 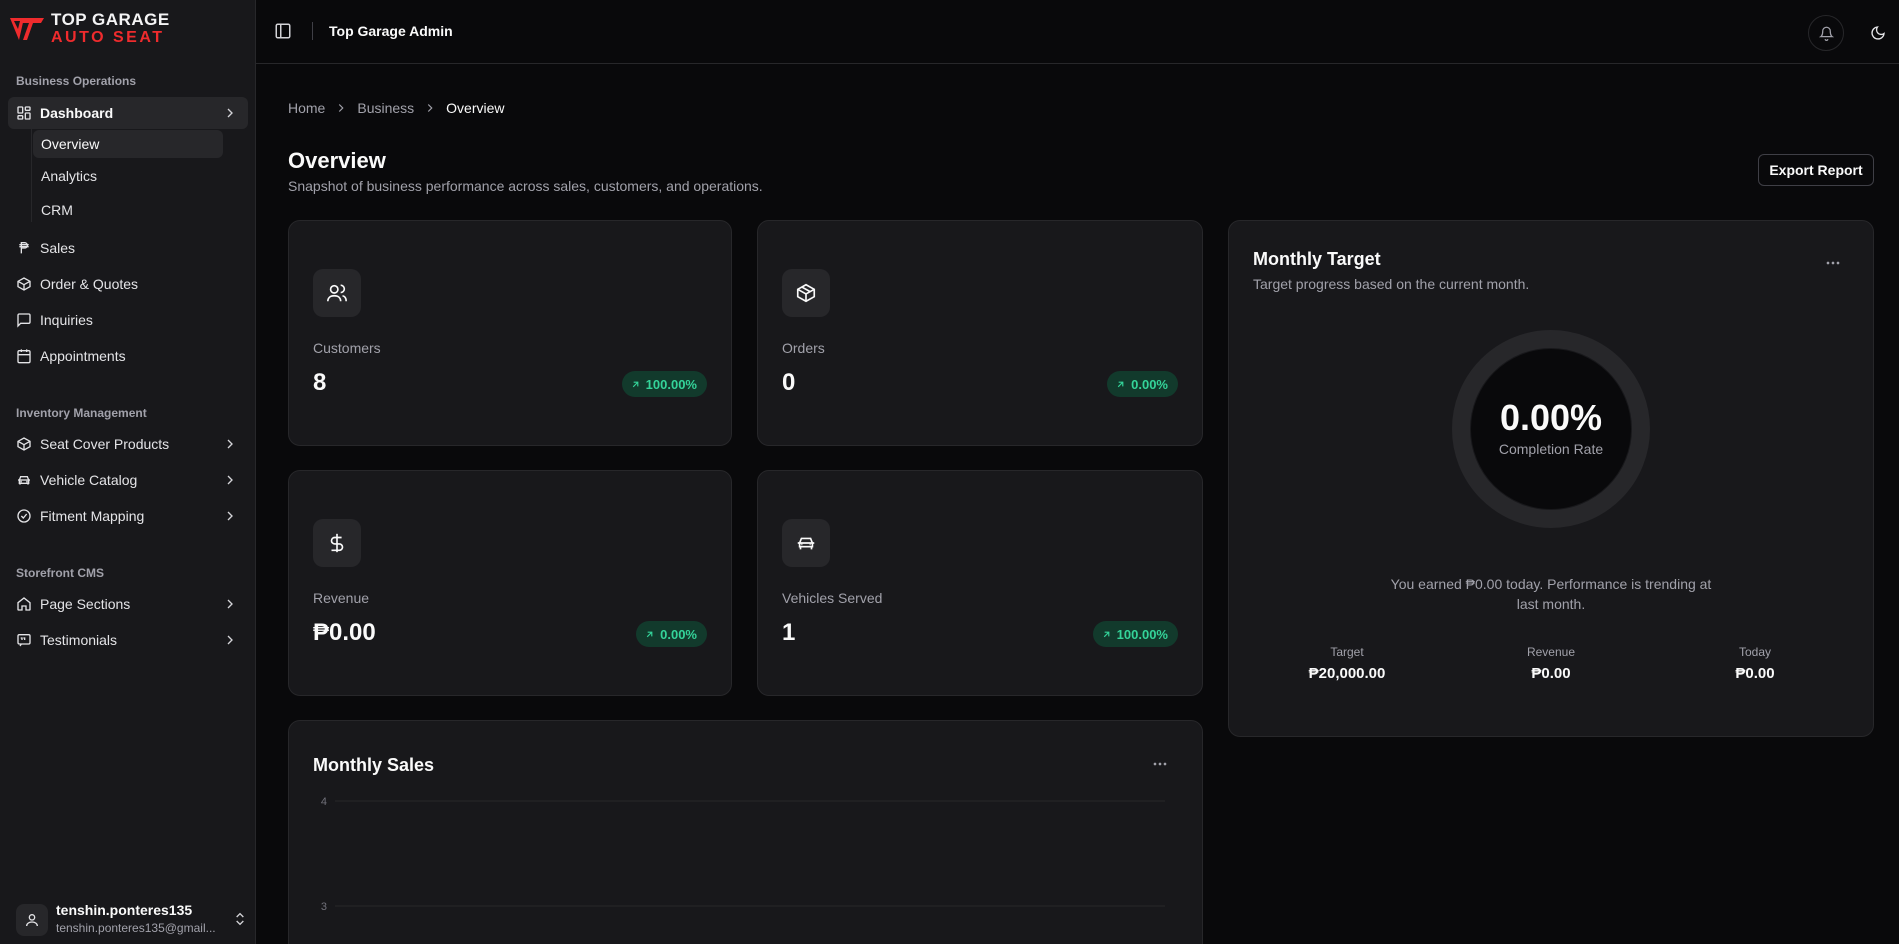 I want to click on box-icon, so click(x=806, y=293).